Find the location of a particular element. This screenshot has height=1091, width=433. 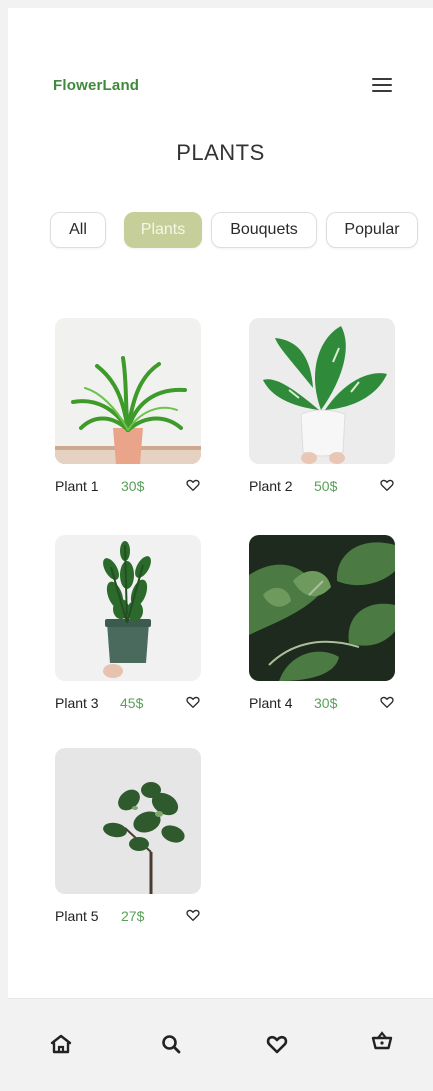

product-name: Plant 5 is located at coordinates (77, 916).